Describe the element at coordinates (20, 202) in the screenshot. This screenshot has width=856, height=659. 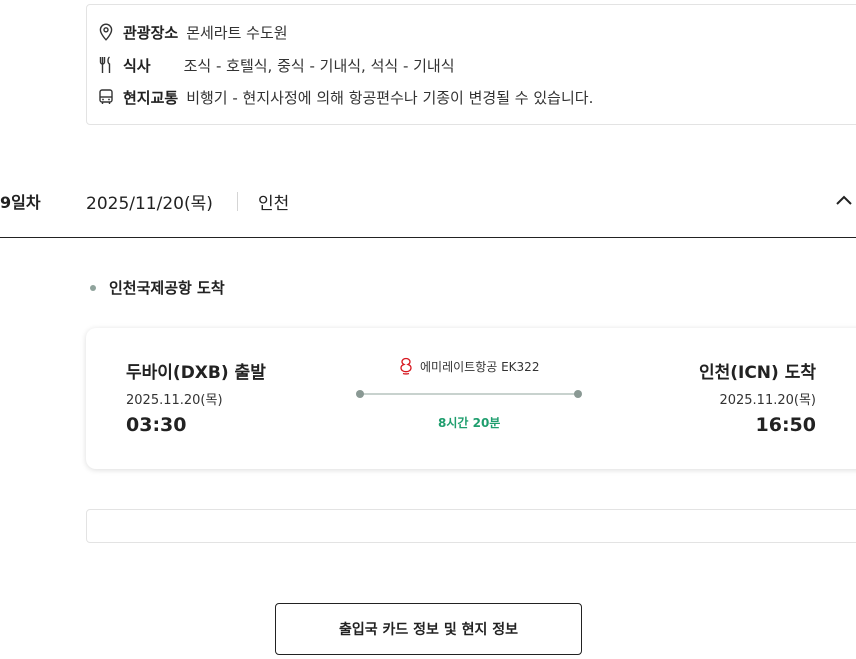
I see `day-number: 9일차` at that location.